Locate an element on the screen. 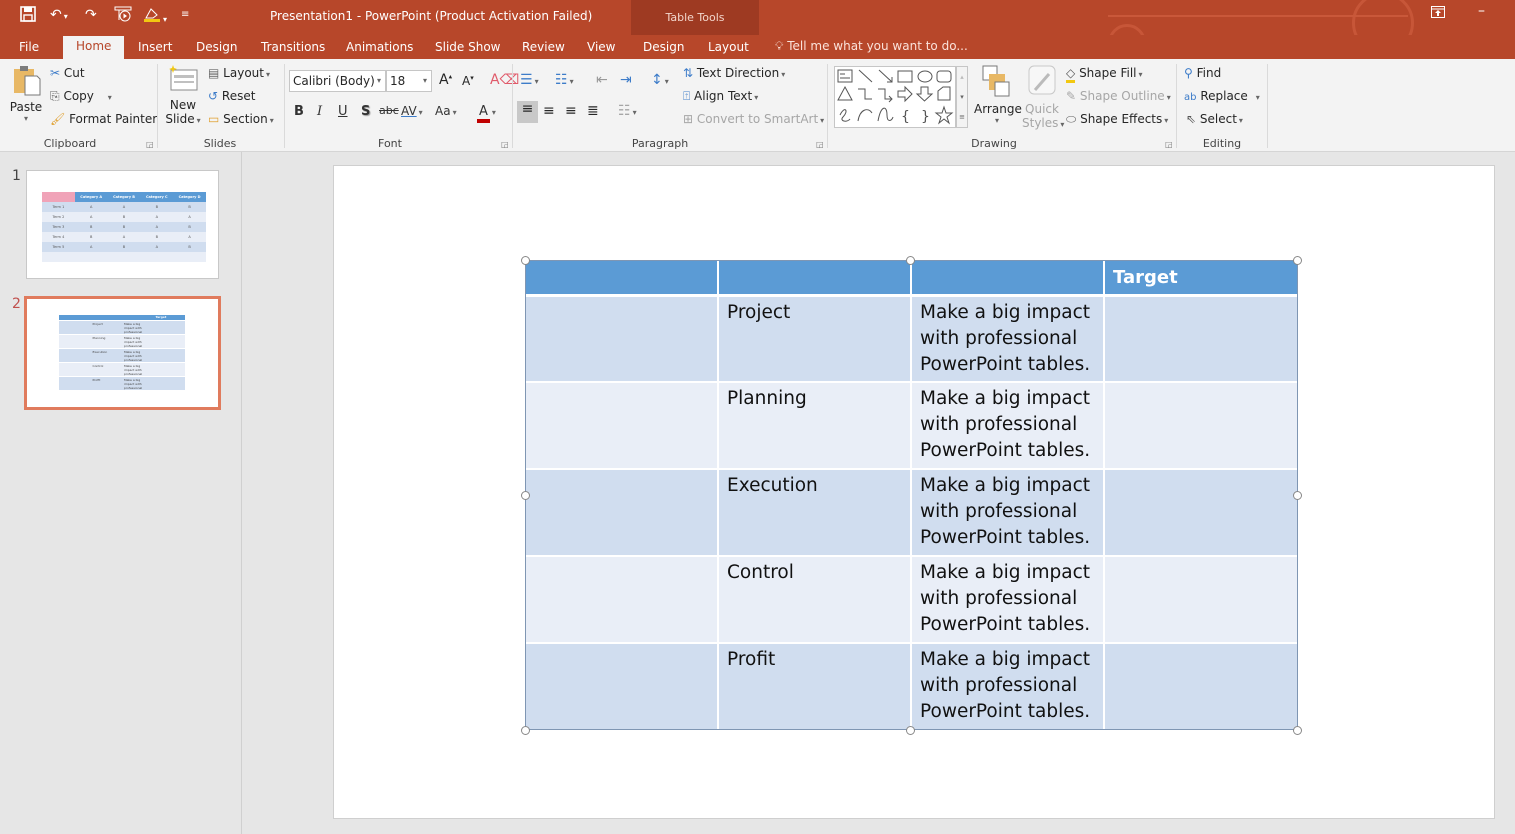 Image resolution: width=1515 pixels, height=834 pixels. copy-button: ⎘ Copy ▾ is located at coordinates (81, 96).